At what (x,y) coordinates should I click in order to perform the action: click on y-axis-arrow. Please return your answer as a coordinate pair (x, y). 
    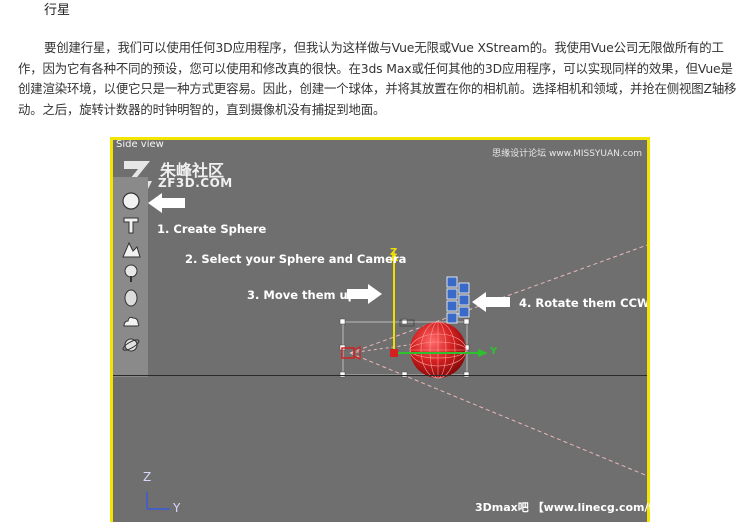
    Looking at the image, I should click on (483, 353).